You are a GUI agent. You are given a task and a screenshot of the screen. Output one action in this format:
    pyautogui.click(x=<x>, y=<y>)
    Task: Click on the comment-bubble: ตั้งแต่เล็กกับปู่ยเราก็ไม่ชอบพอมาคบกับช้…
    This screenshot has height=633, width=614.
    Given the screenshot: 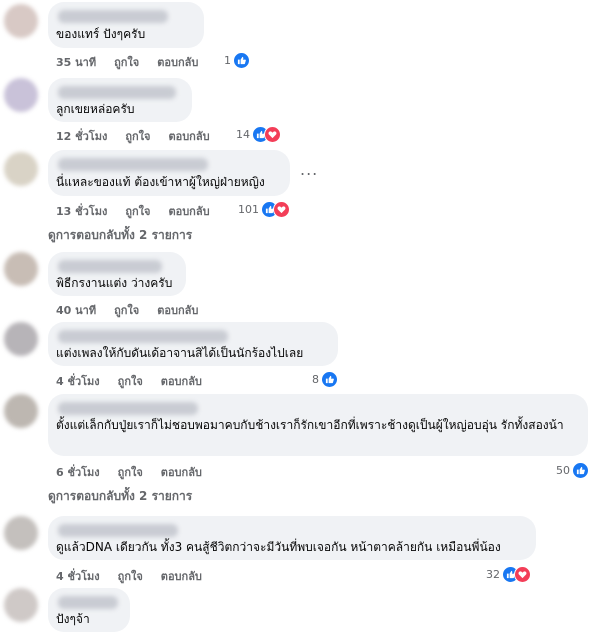 What is the action you would take?
    pyautogui.click(x=318, y=425)
    